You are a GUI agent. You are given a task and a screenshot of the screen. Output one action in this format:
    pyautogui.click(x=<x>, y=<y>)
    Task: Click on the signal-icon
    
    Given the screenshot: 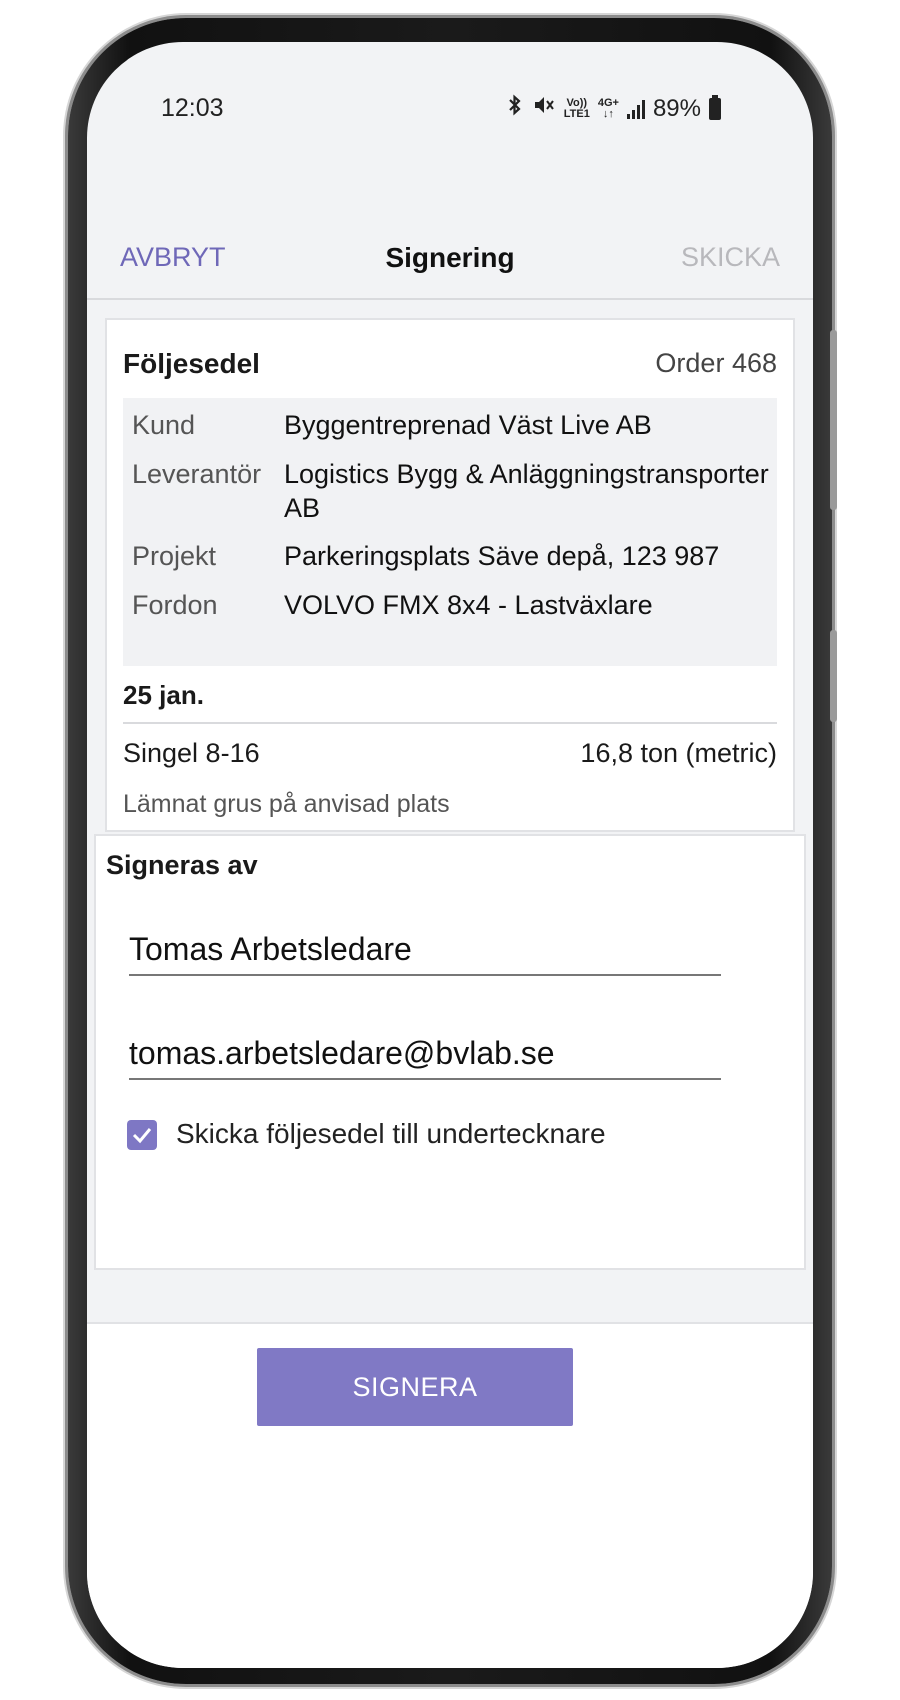 What is the action you would take?
    pyautogui.click(x=635, y=109)
    